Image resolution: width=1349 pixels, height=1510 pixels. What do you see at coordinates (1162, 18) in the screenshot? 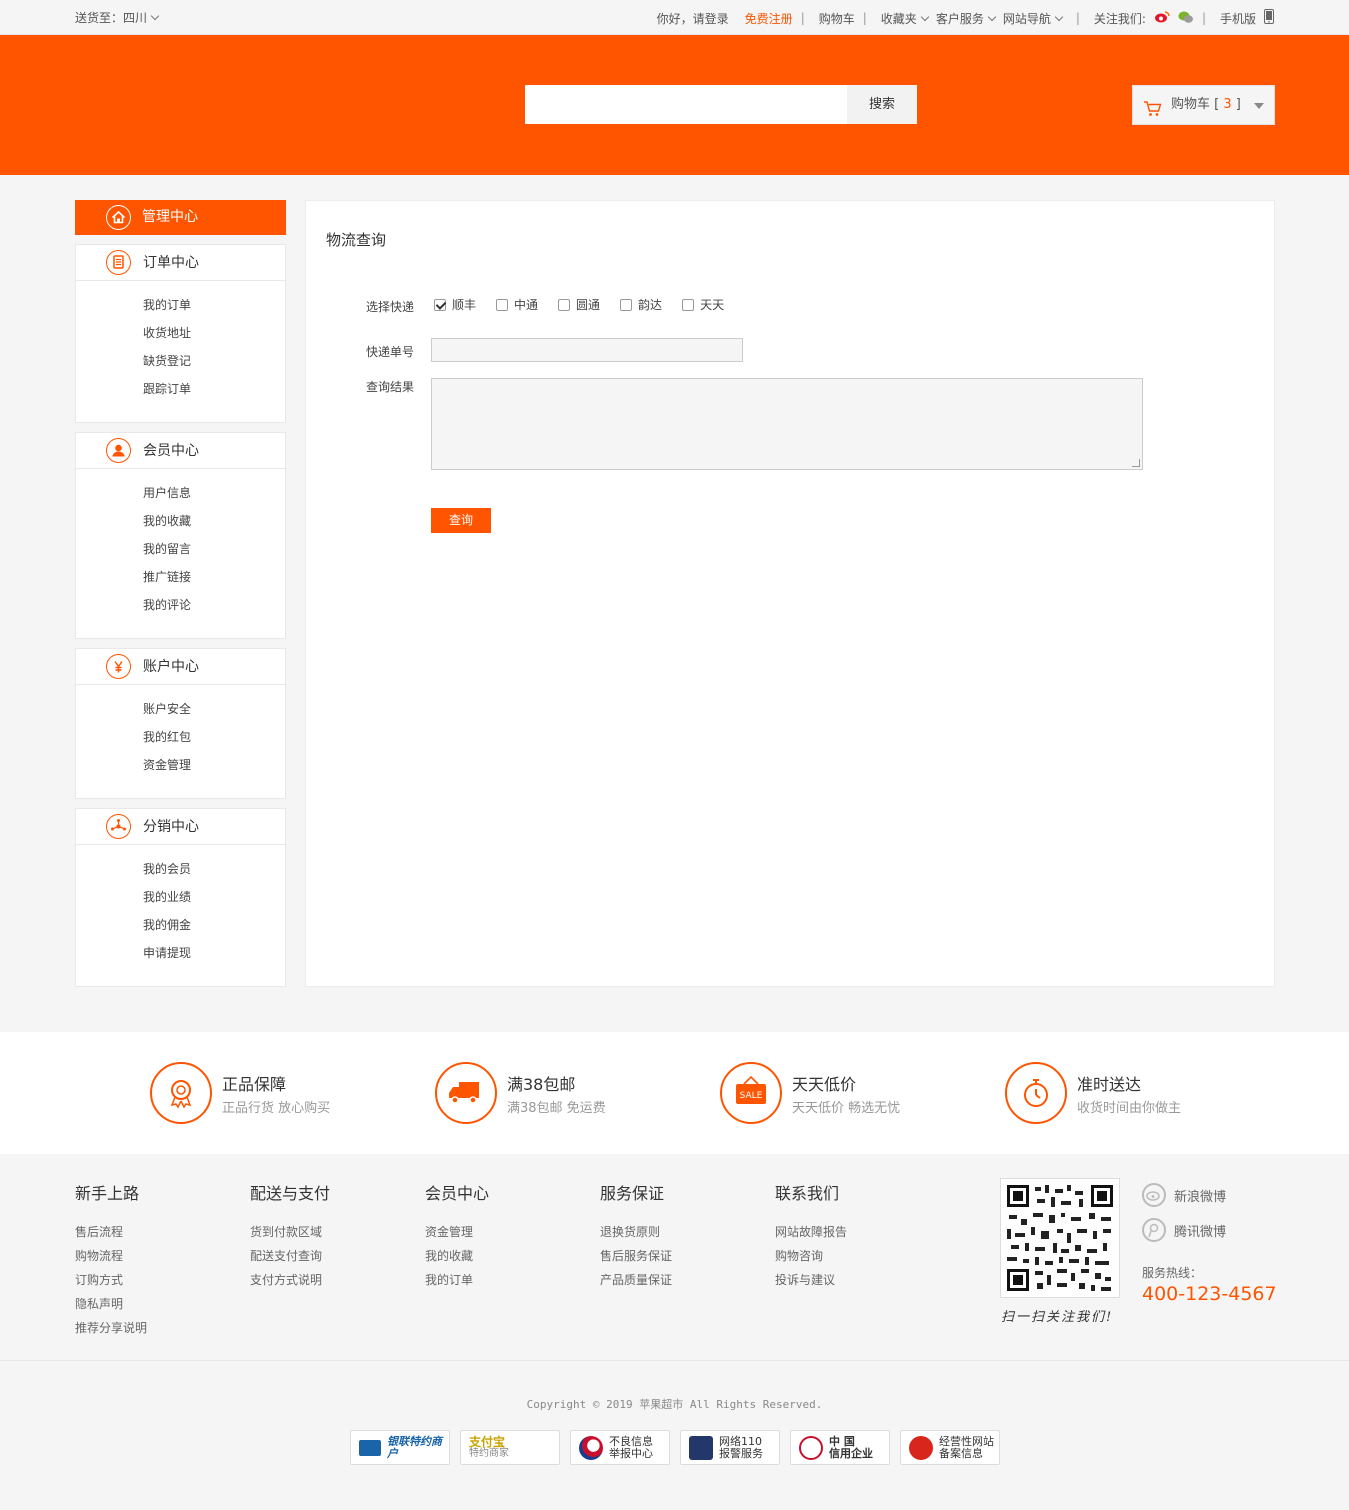
I see `weibo-icon` at bounding box center [1162, 18].